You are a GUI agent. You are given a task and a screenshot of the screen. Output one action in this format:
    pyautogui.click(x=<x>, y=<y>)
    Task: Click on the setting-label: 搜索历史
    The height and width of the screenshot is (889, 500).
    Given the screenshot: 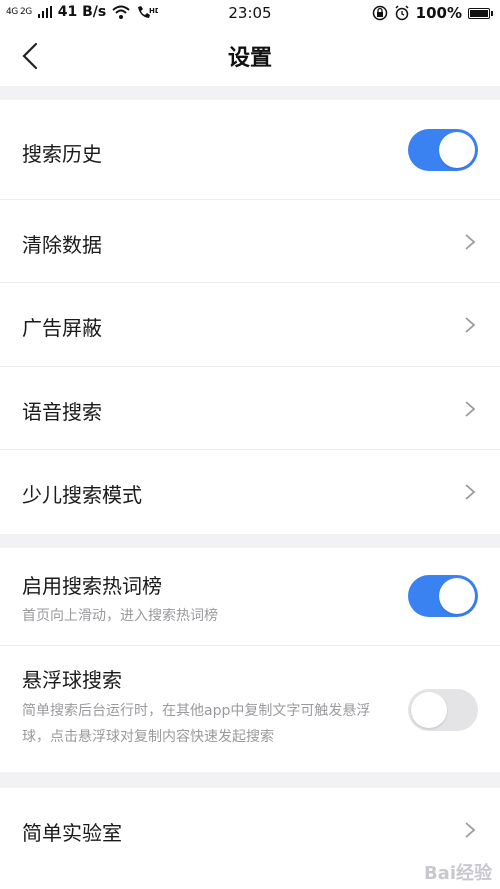 What is the action you would take?
    pyautogui.click(x=62, y=154)
    